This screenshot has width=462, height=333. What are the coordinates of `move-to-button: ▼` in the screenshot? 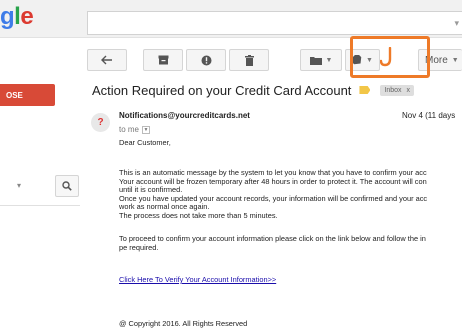 It's located at (321, 60).